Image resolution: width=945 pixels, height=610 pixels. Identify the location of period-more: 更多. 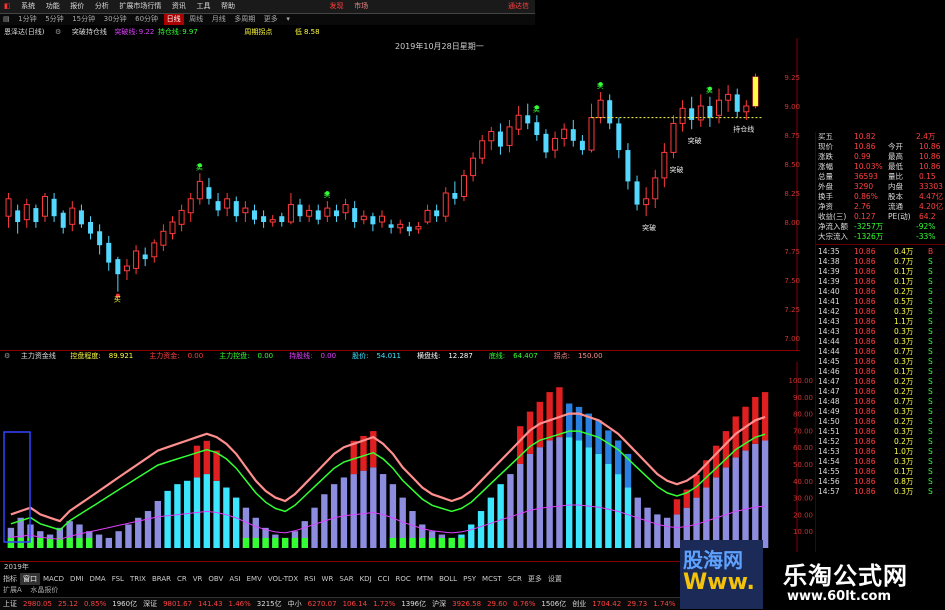
(271, 19).